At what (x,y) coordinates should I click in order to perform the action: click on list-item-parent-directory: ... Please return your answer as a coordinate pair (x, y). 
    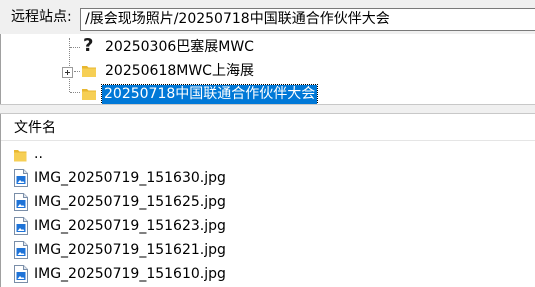
    Looking at the image, I should click on (268, 154).